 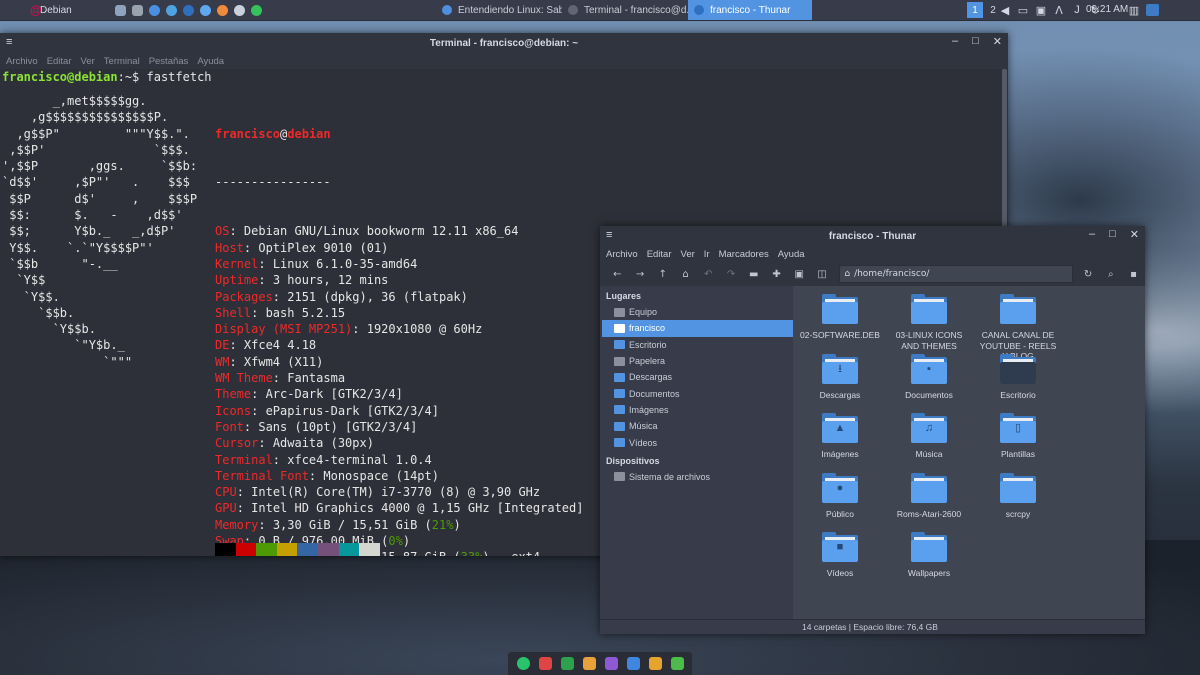 I want to click on sidebar-item: francisco, so click(x=697, y=328).